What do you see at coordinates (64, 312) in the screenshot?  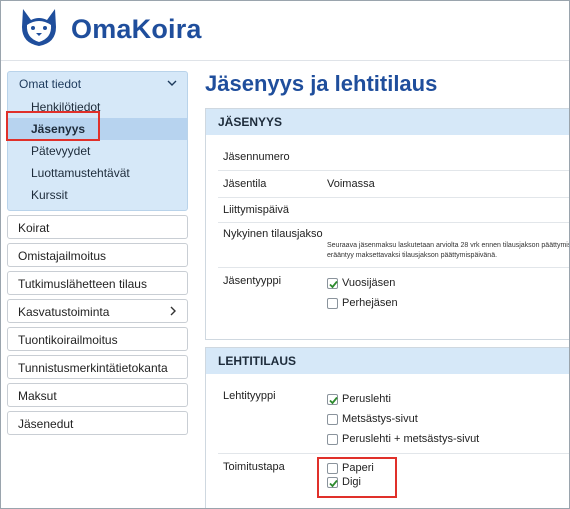 I see `sidebar-item-label: Kasvatustoiminta` at bounding box center [64, 312].